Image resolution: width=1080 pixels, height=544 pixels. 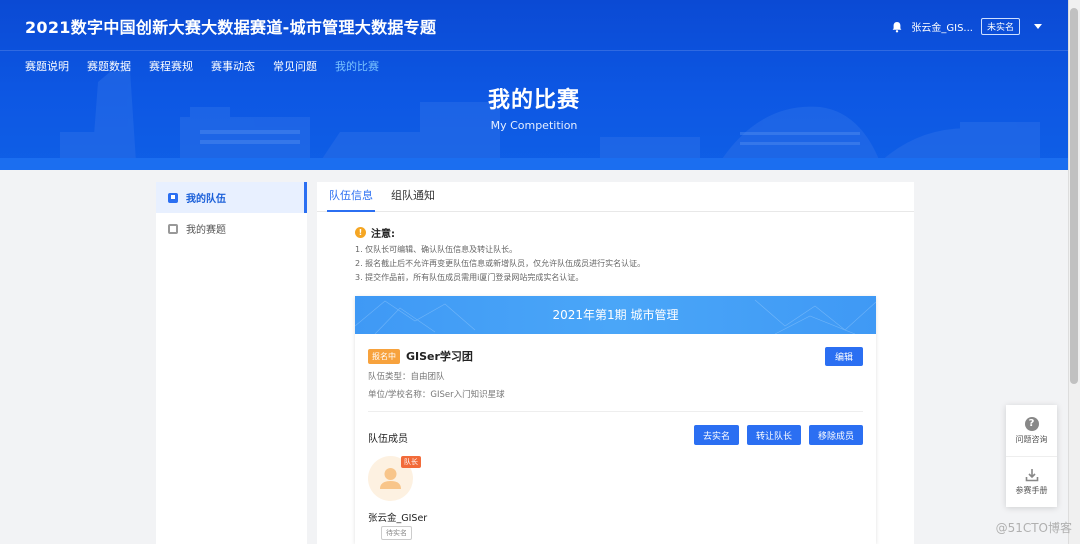 What do you see at coordinates (357, 66) in the screenshot?
I see `nav-item-my-competition: 我的比赛` at bounding box center [357, 66].